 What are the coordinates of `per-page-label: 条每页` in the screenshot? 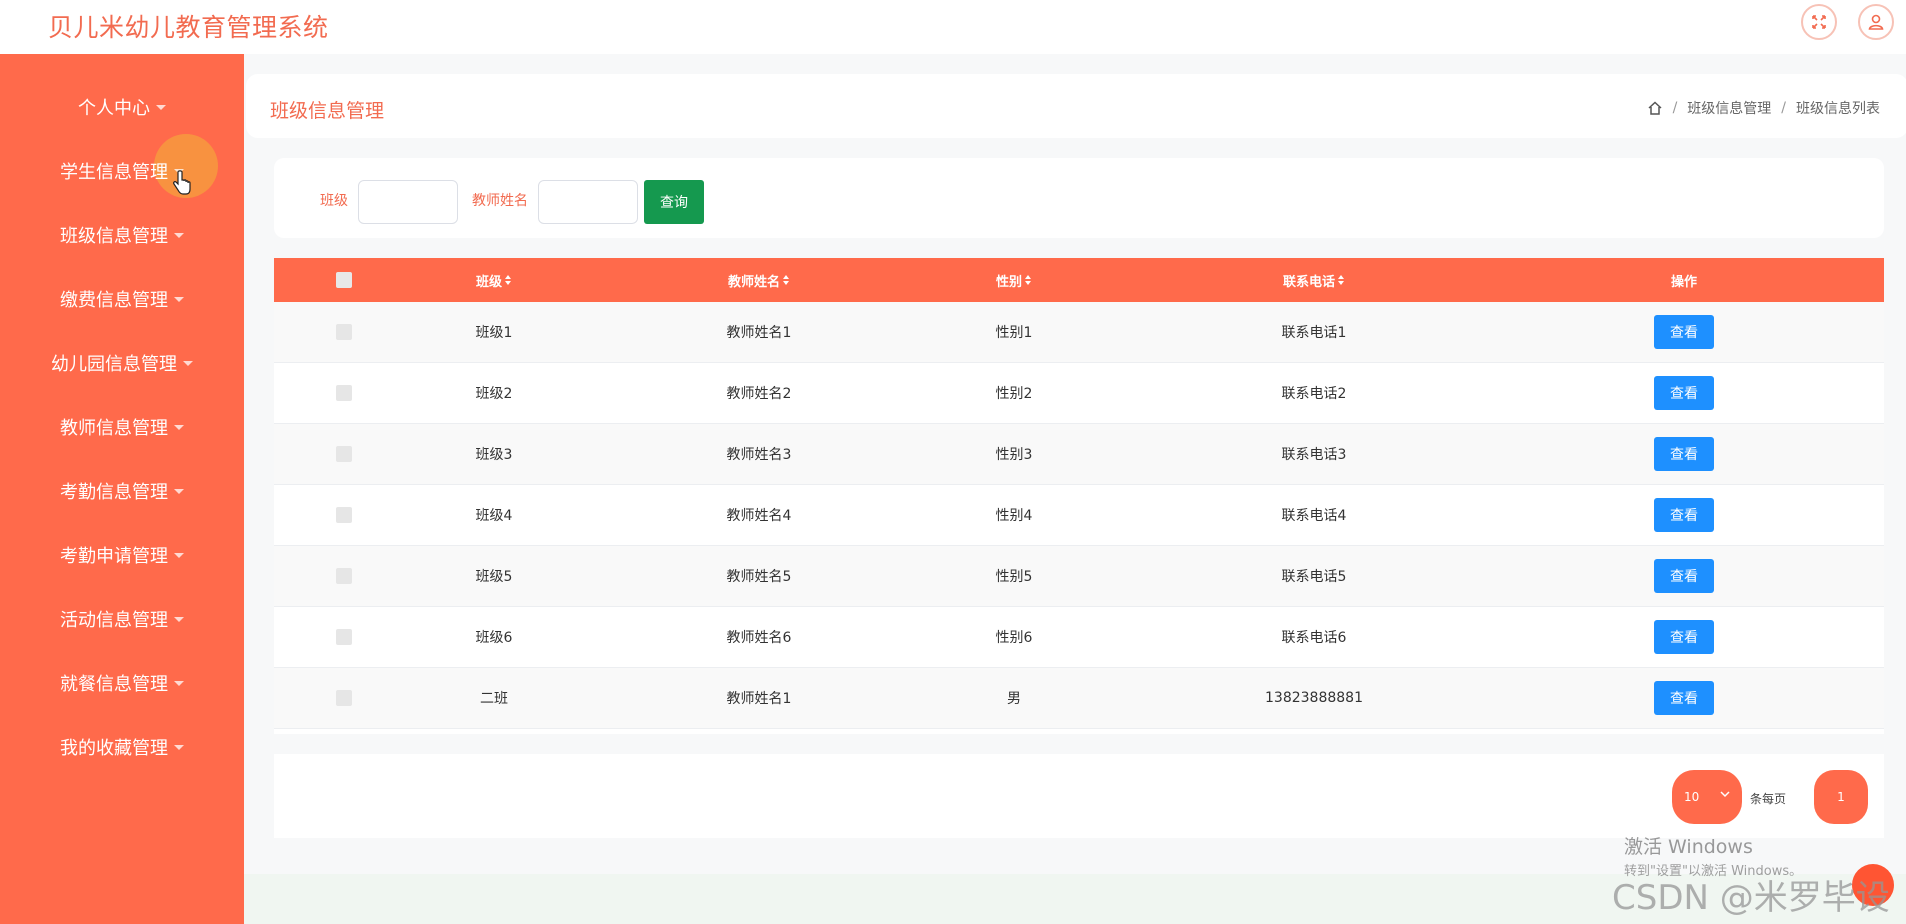 It's located at (1768, 799).